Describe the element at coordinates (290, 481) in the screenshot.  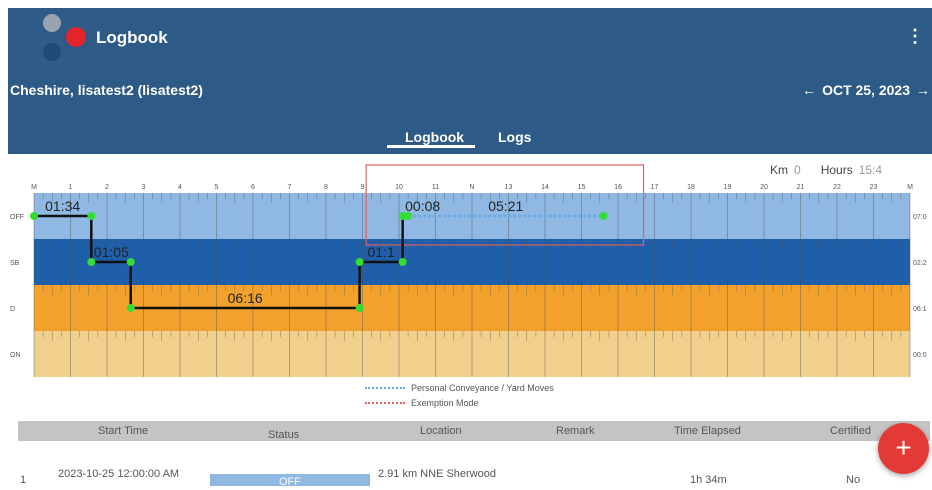
I see `status-badge: OFF` at that location.